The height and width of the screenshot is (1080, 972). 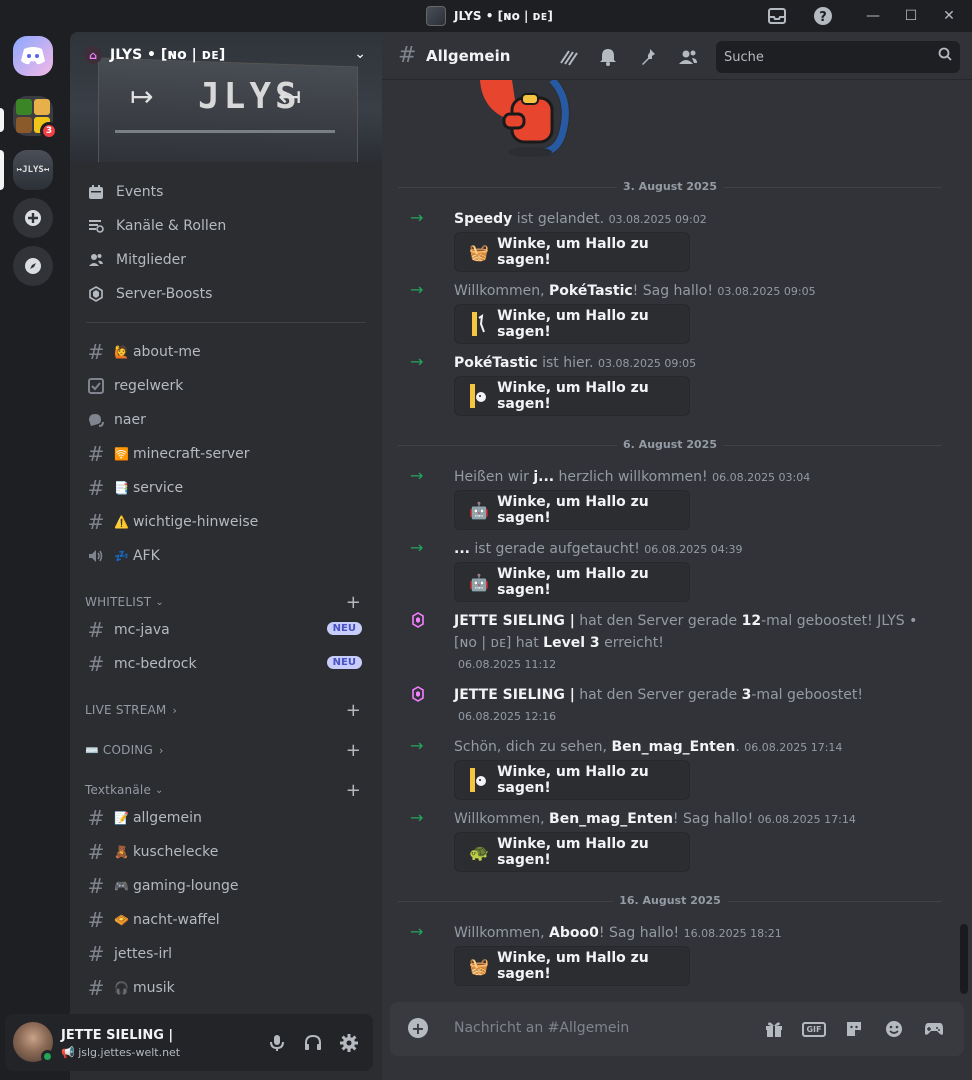 I want to click on channel-allgemein: # 📝 allgemein, so click(x=223, y=818).